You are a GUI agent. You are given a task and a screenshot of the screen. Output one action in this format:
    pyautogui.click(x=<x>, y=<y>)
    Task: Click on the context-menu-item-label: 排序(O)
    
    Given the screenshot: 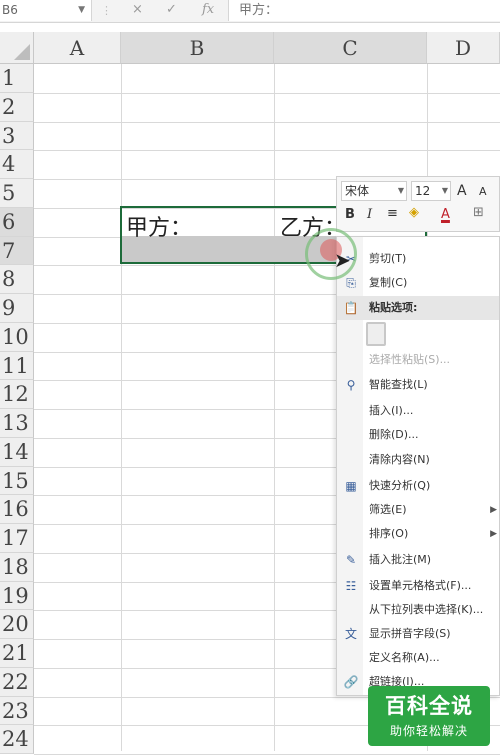 What is the action you would take?
    pyautogui.click(x=389, y=533)
    